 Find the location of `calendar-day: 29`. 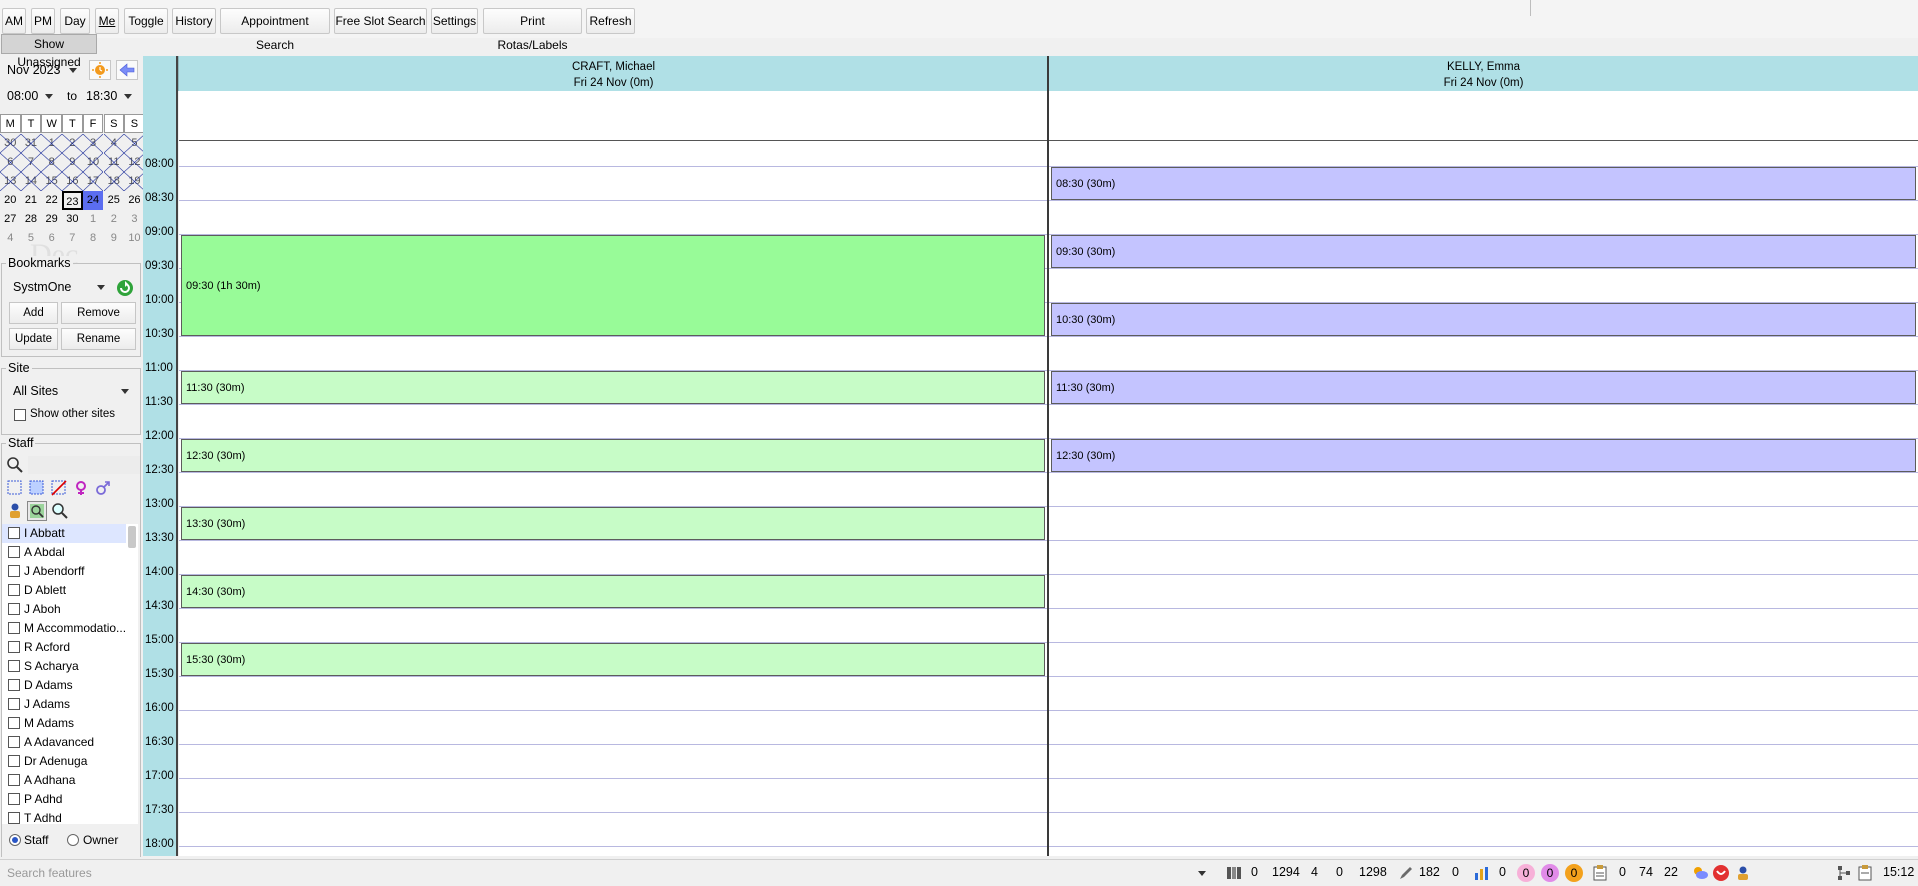

calendar-day: 29 is located at coordinates (51, 219).